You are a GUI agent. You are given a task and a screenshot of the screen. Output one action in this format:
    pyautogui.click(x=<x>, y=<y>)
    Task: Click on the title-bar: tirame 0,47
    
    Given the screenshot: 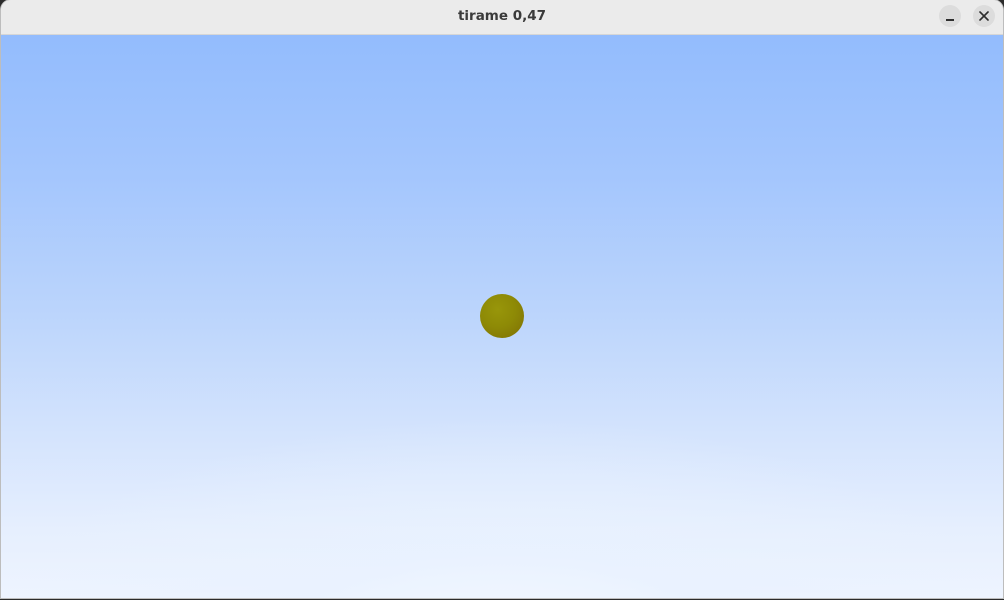 What is the action you would take?
    pyautogui.click(x=502, y=17)
    